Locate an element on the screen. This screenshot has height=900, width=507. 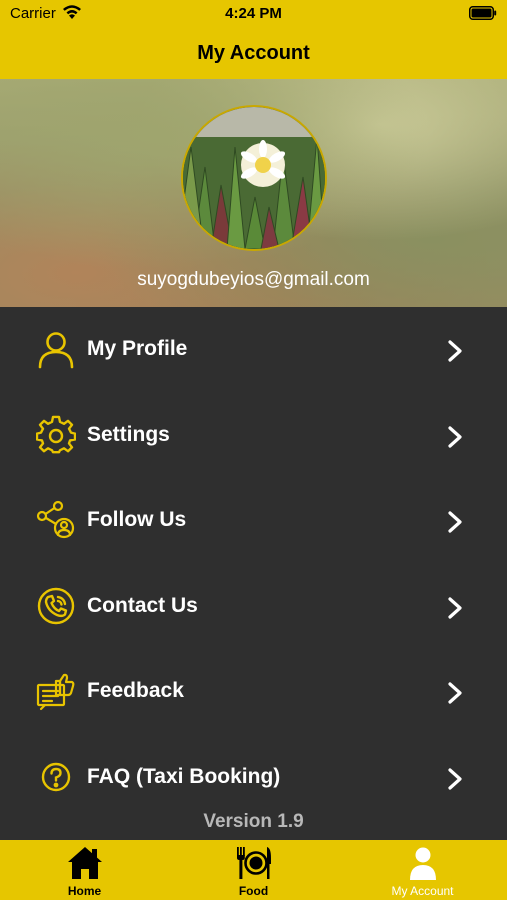
status-bar: Carrier 4:24 PM is located at coordinates (253, 14).